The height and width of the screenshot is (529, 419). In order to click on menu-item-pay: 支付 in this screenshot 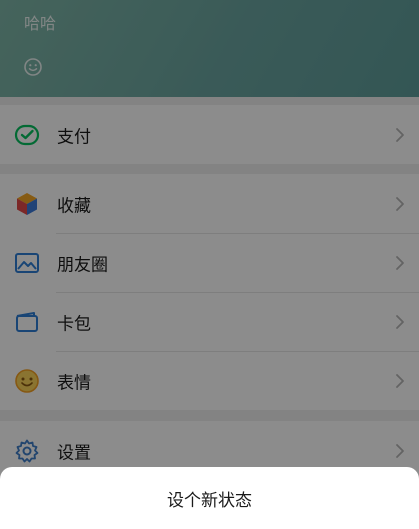, I will do `click(209, 134)`.